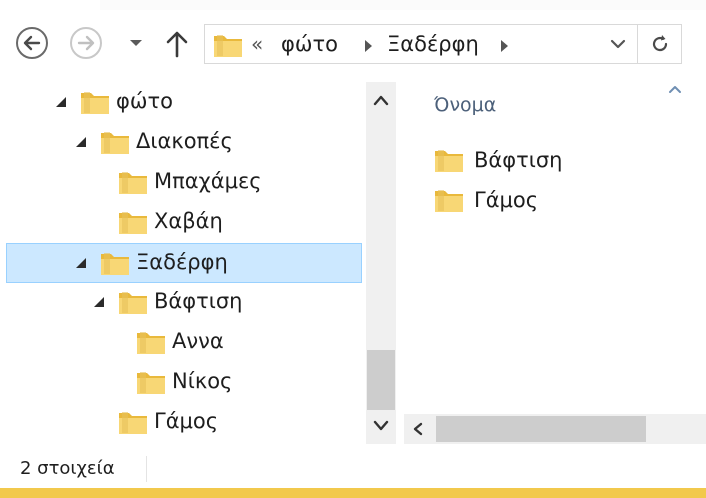 This screenshot has width=706, height=498. What do you see at coordinates (144, 101) in the screenshot?
I see `tree-item-label: φώτο` at bounding box center [144, 101].